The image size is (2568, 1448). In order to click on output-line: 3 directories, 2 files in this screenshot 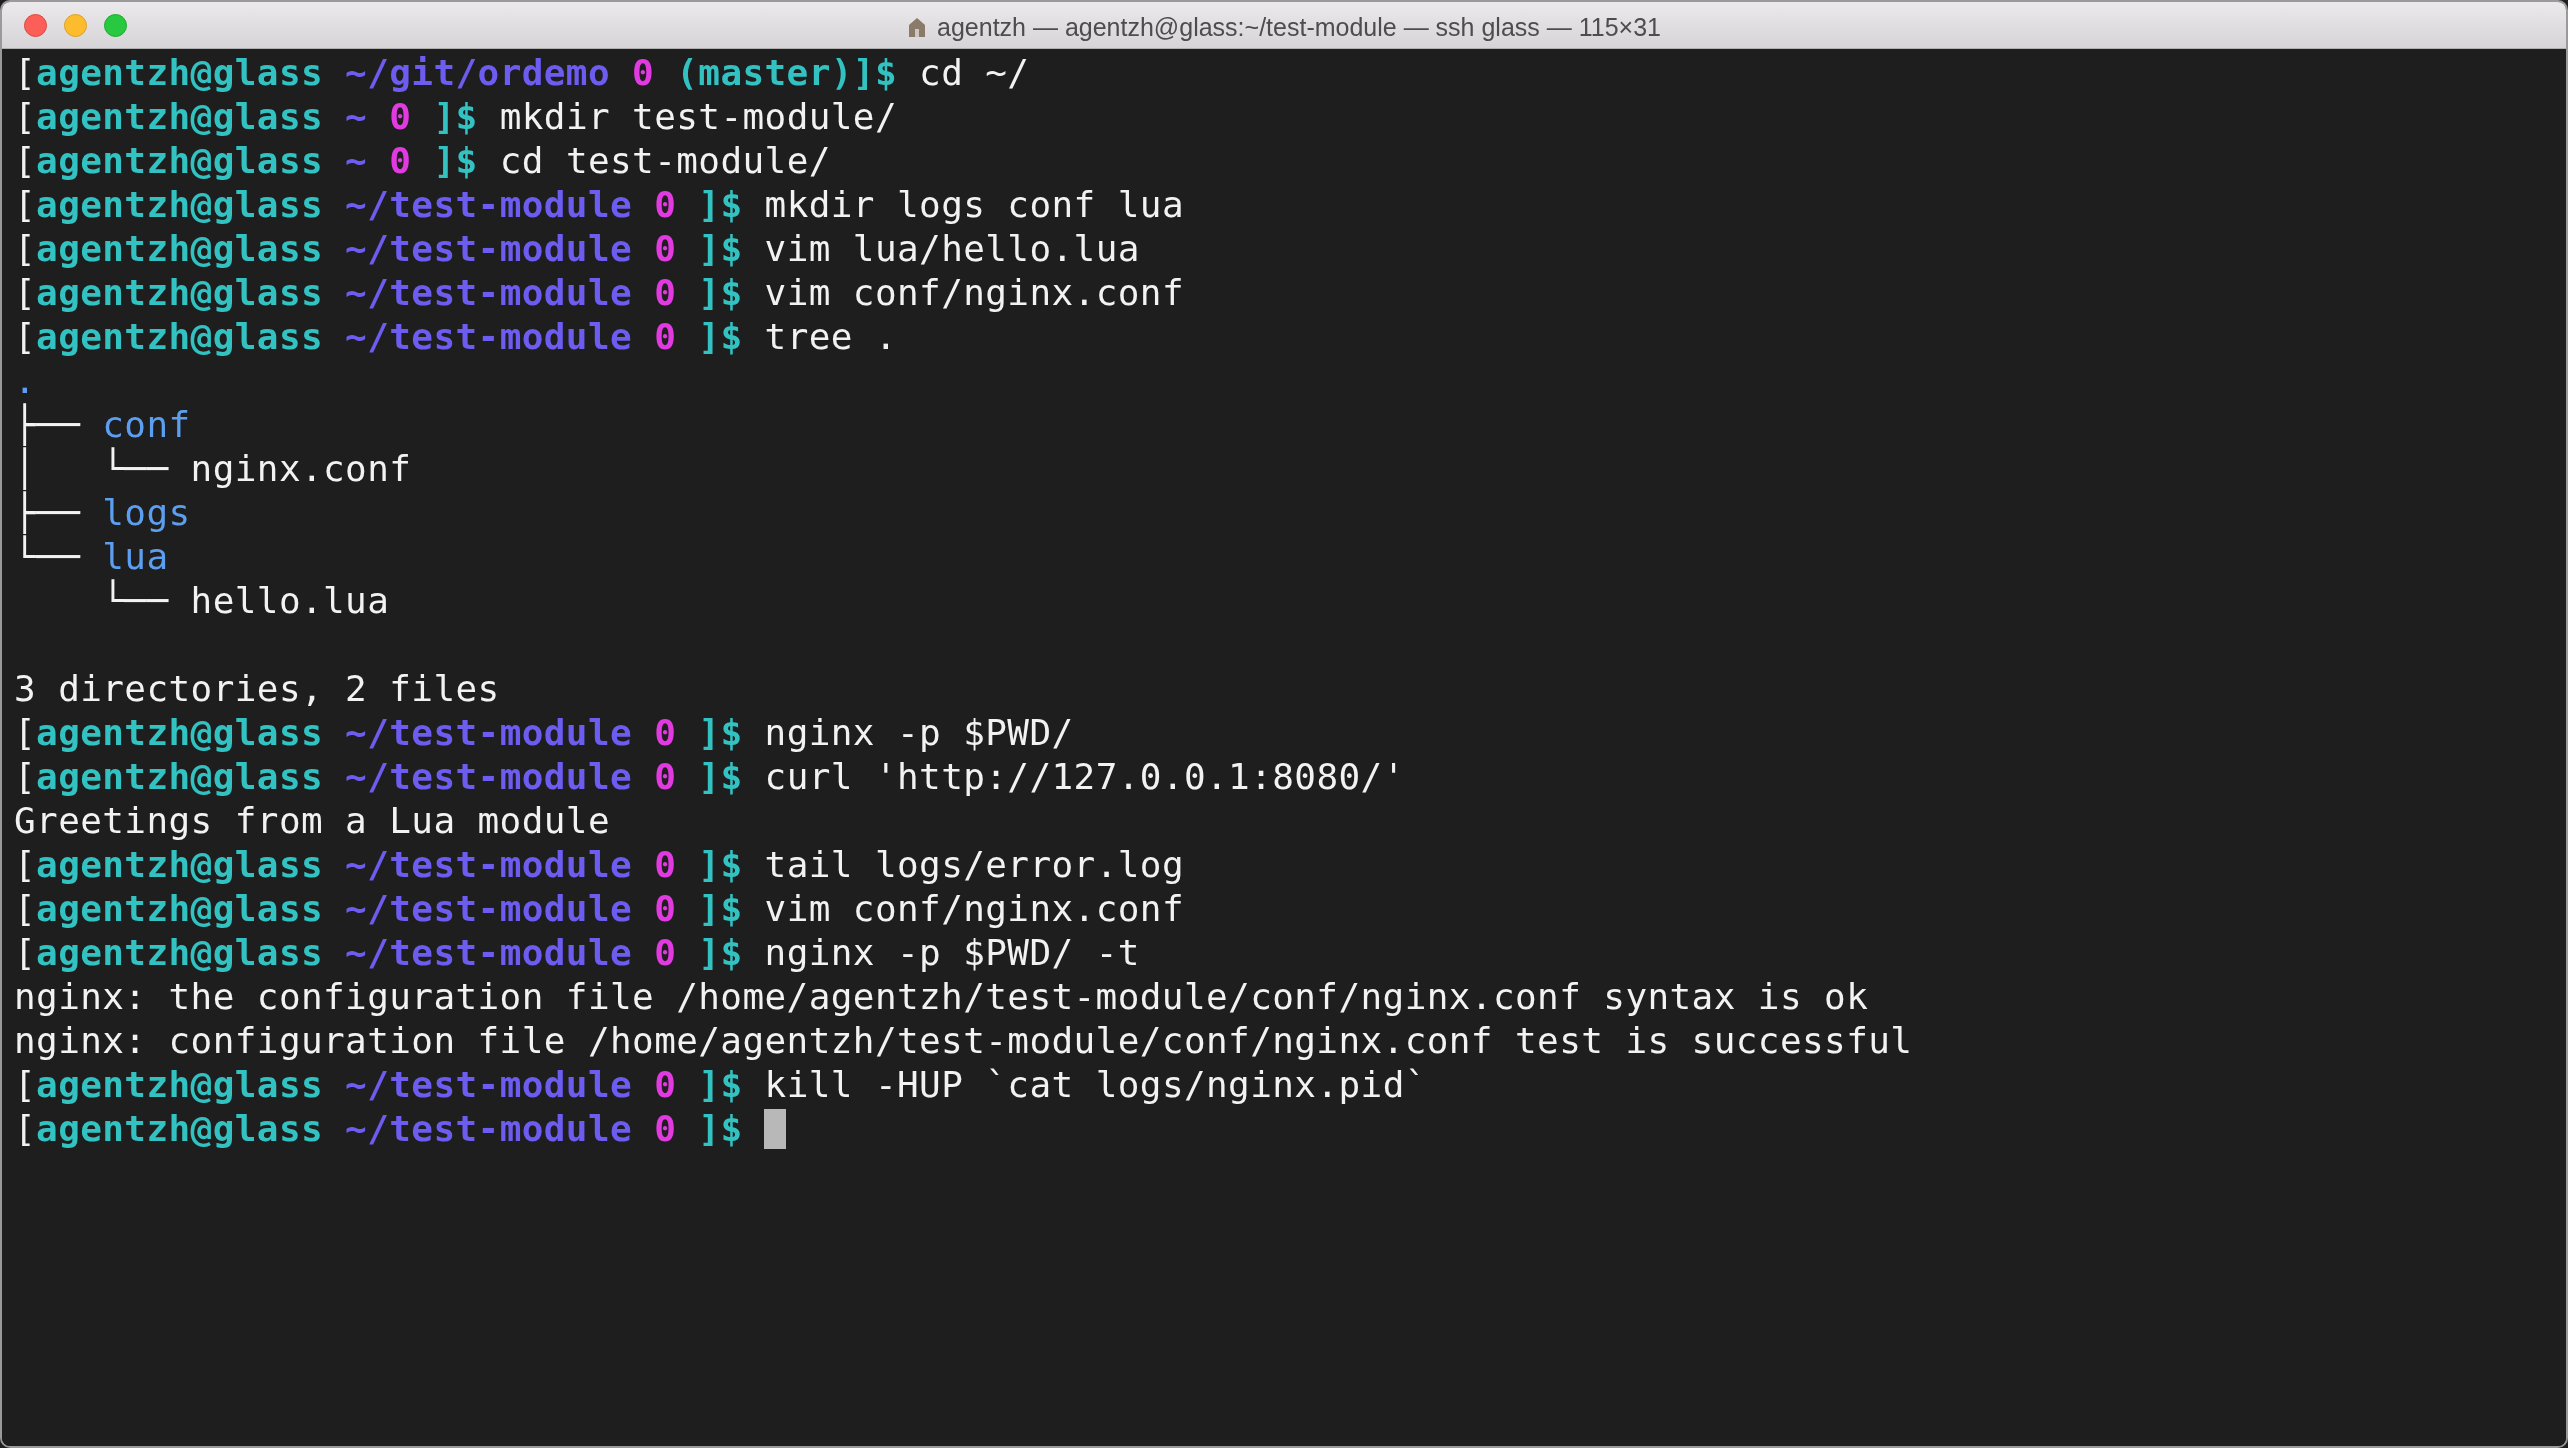, I will do `click(257, 689)`.